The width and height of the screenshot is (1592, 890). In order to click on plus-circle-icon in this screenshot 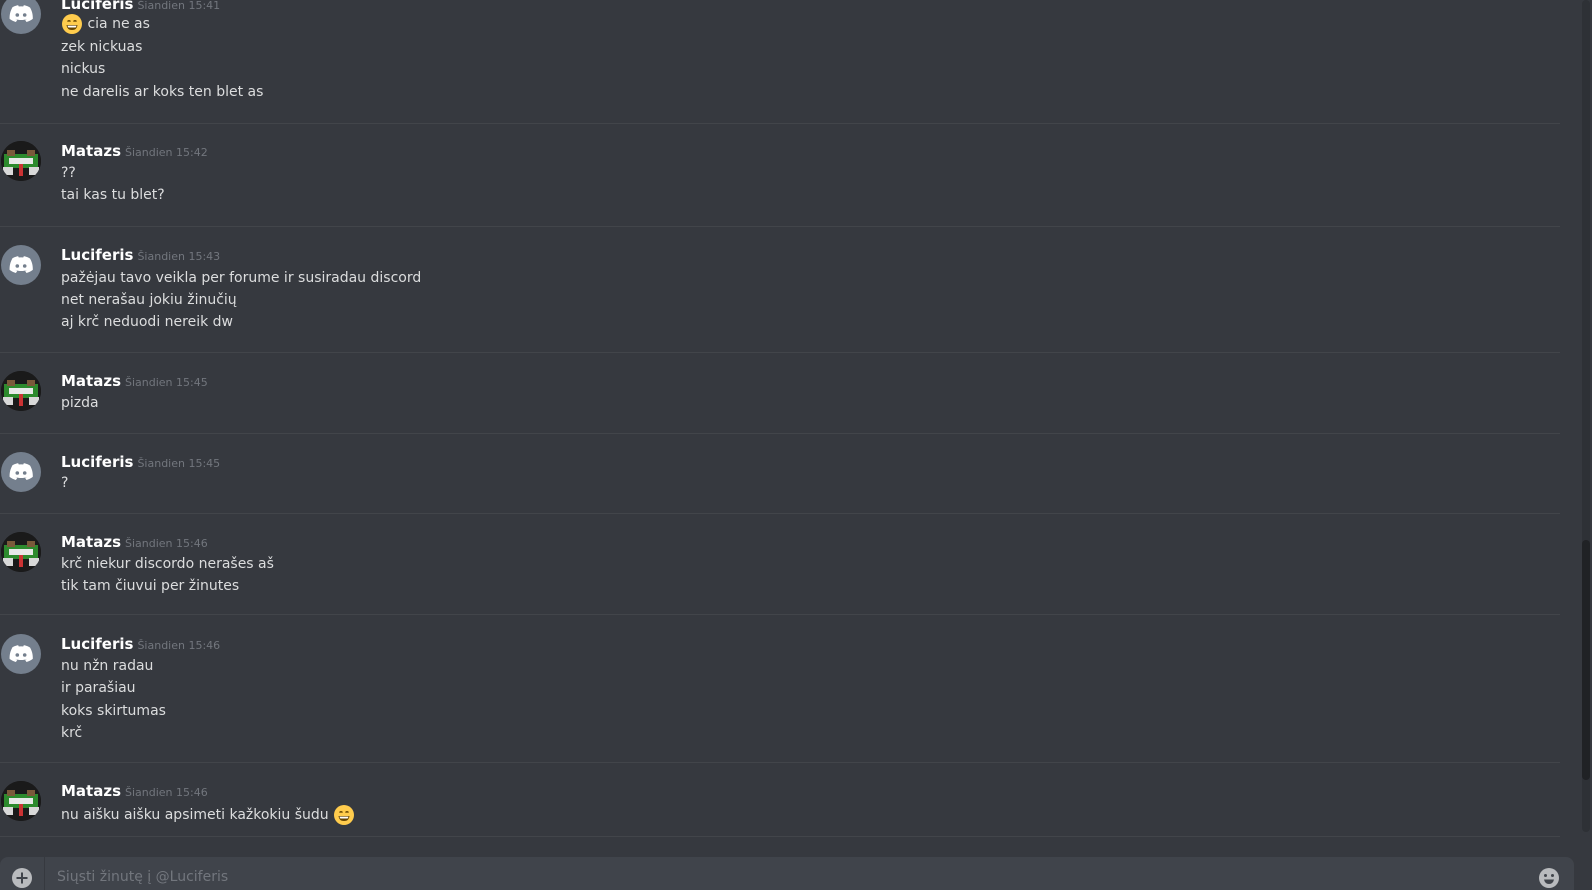, I will do `click(22, 878)`.